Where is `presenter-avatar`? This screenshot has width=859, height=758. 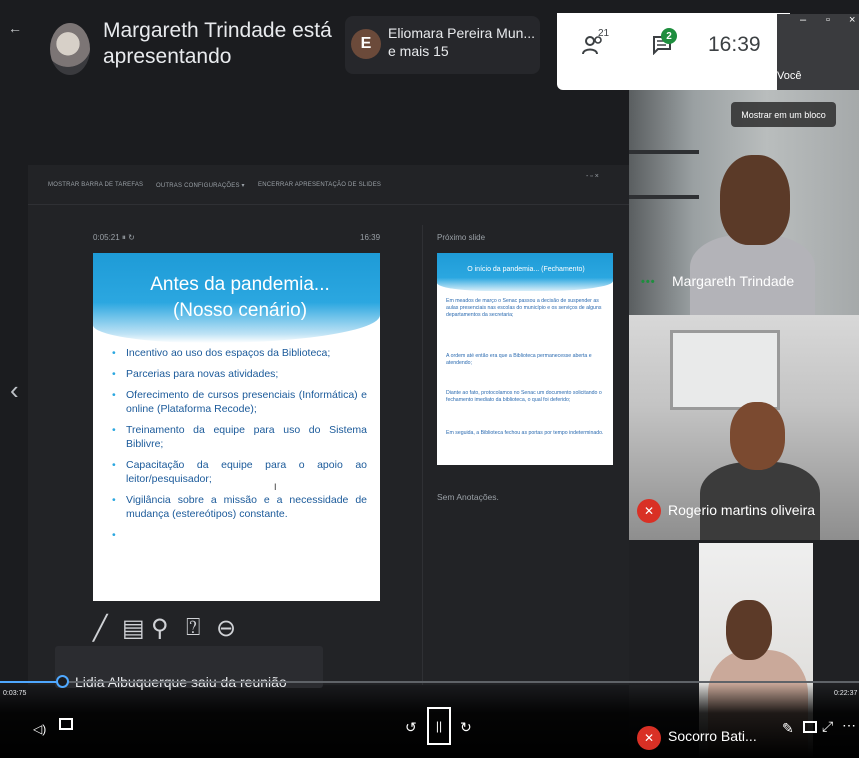 presenter-avatar is located at coordinates (70, 49).